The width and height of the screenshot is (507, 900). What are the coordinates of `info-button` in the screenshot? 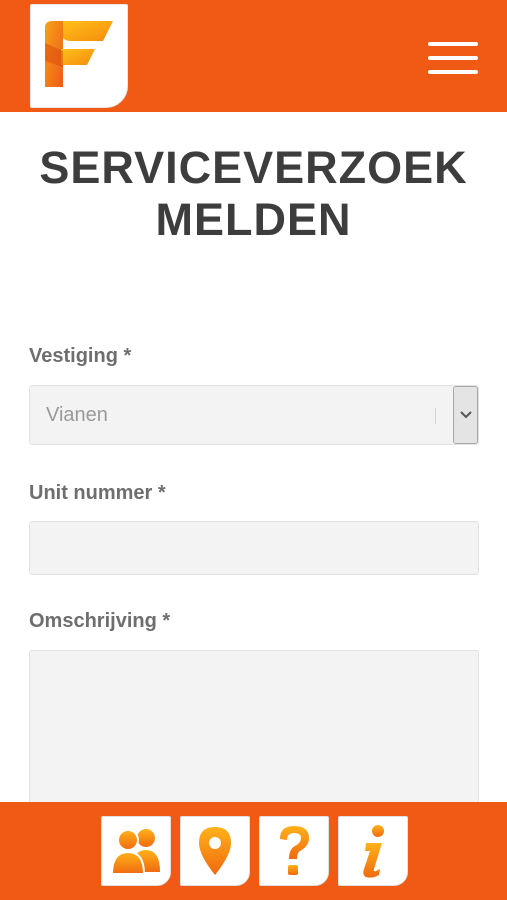 It's located at (373, 851).